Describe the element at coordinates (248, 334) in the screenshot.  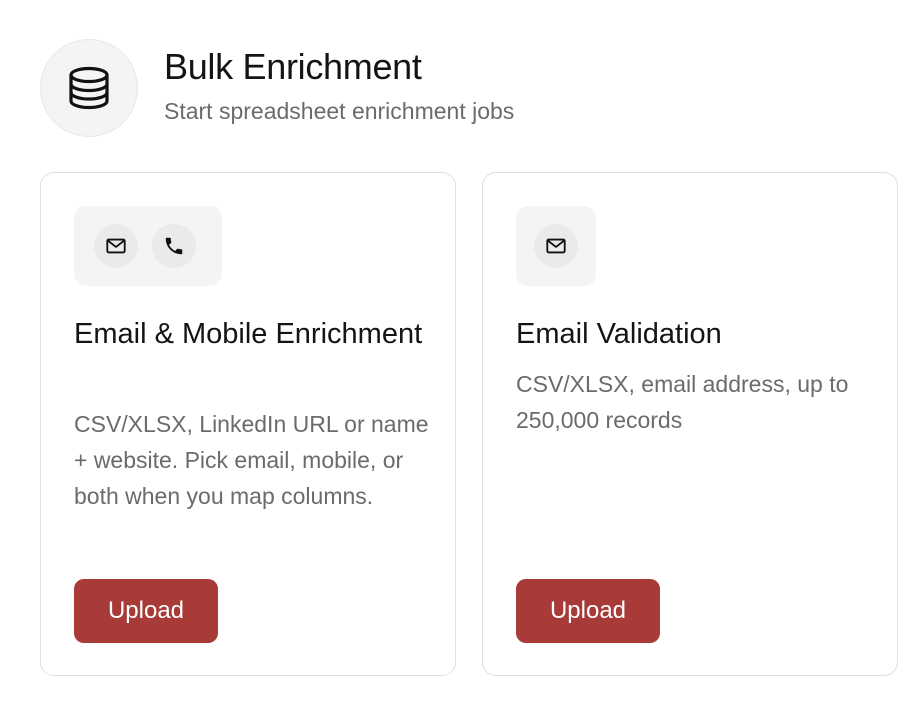
I see `card-title: Email & Mobile Enrichment` at that location.